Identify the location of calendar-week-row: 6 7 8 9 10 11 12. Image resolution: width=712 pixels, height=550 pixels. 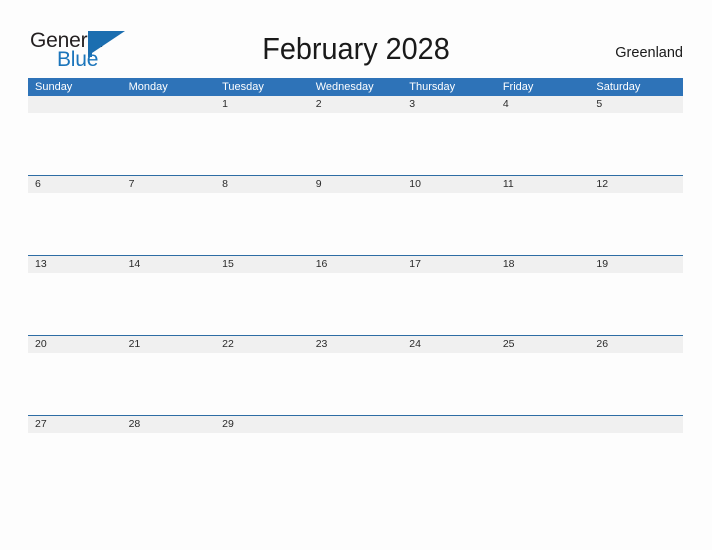
(355, 215).